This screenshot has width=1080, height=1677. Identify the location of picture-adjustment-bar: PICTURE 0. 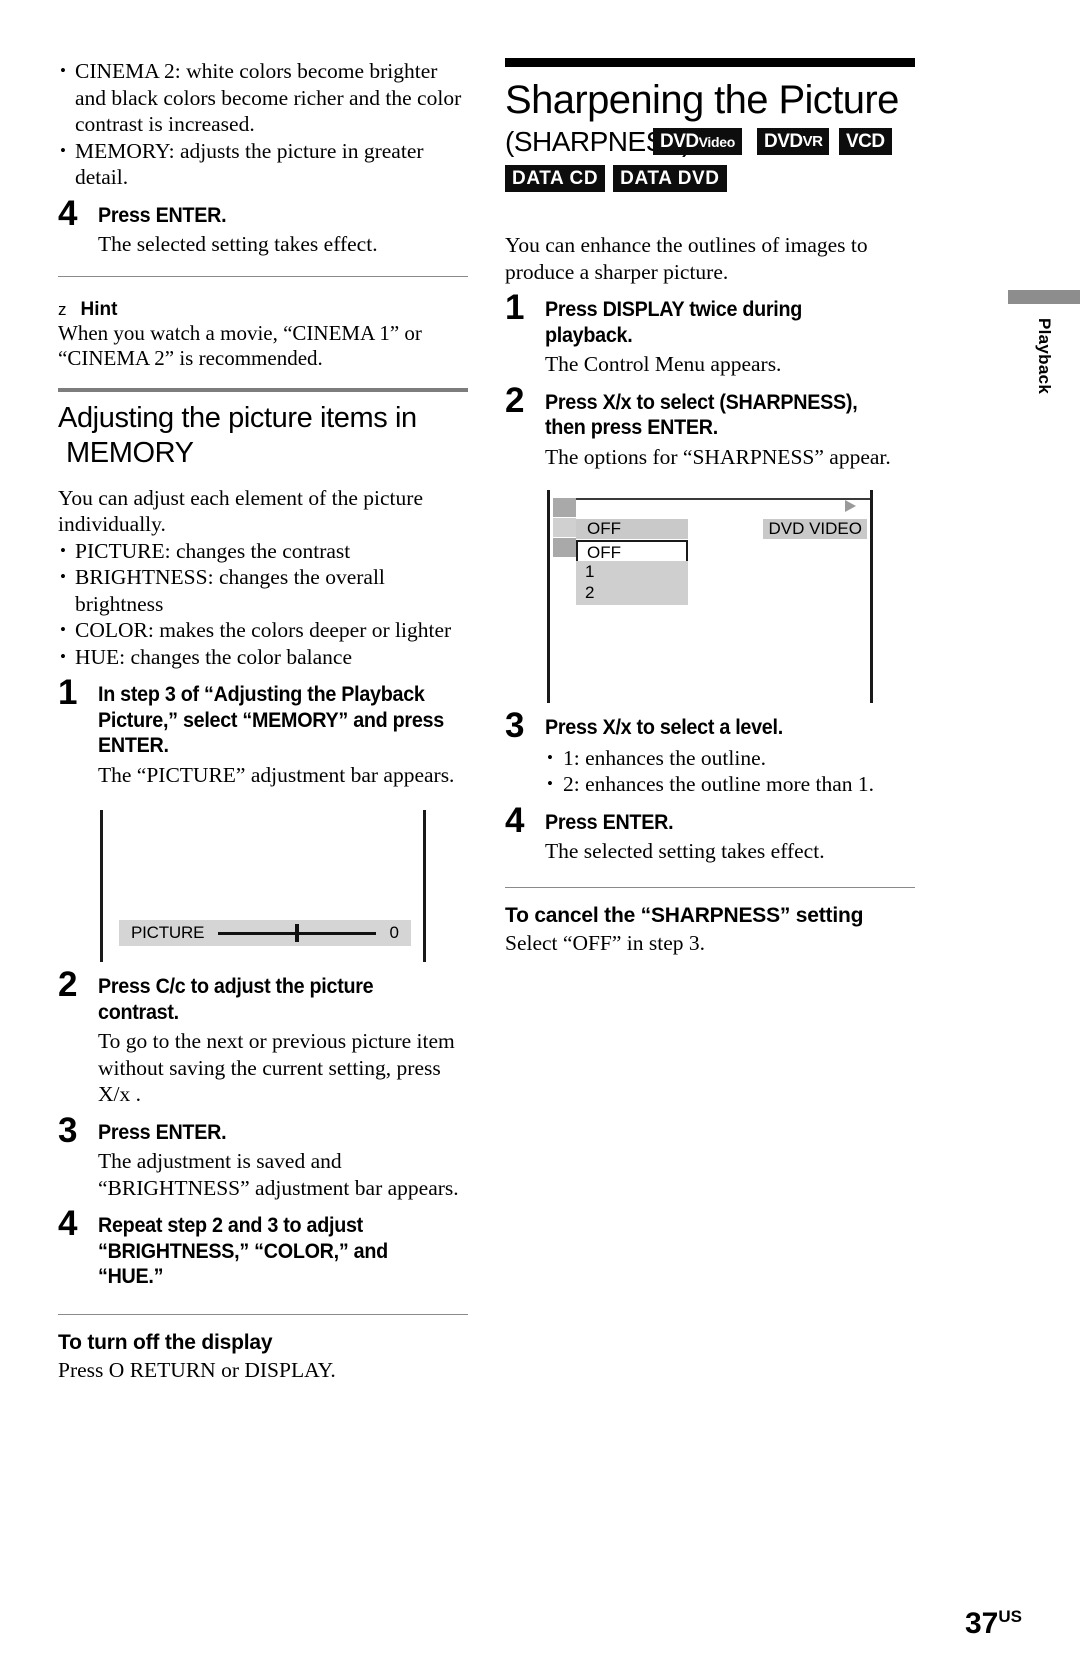
(265, 933).